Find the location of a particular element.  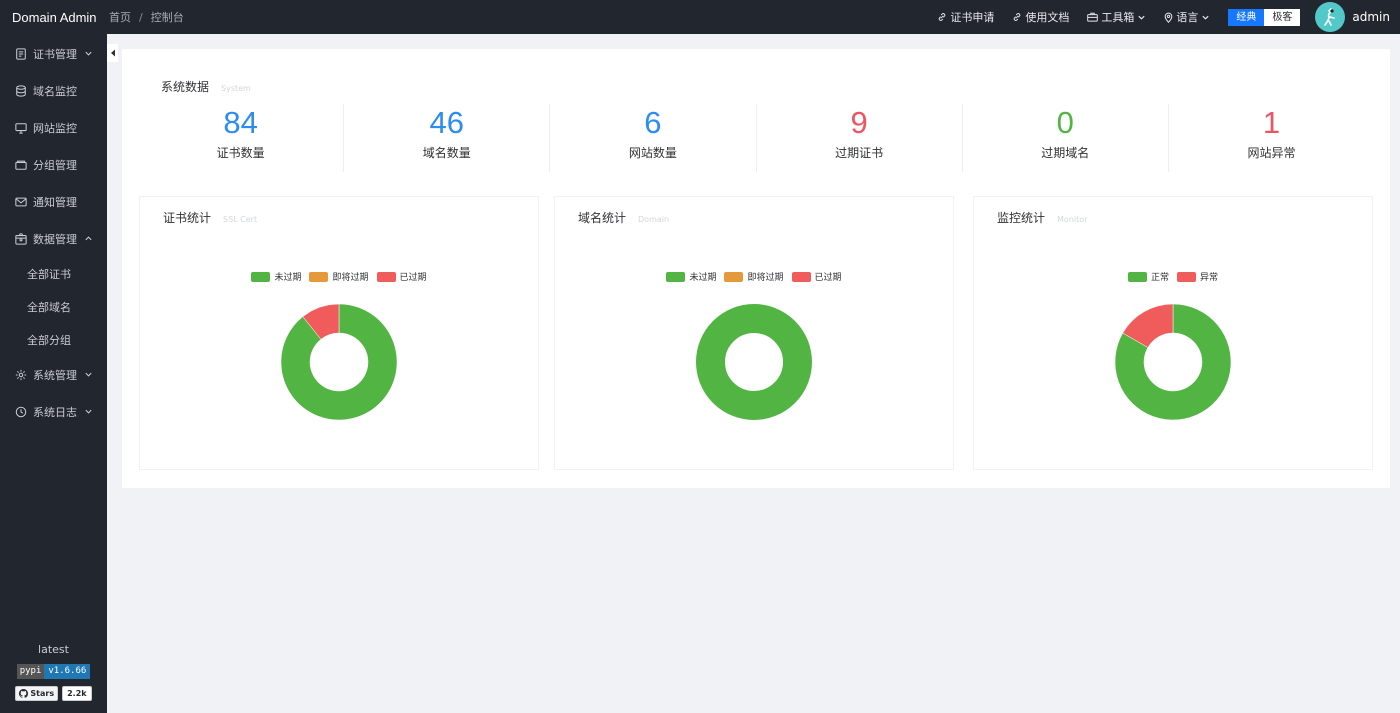

toolbox-dropdown: 工具箱 is located at coordinates (1116, 17).